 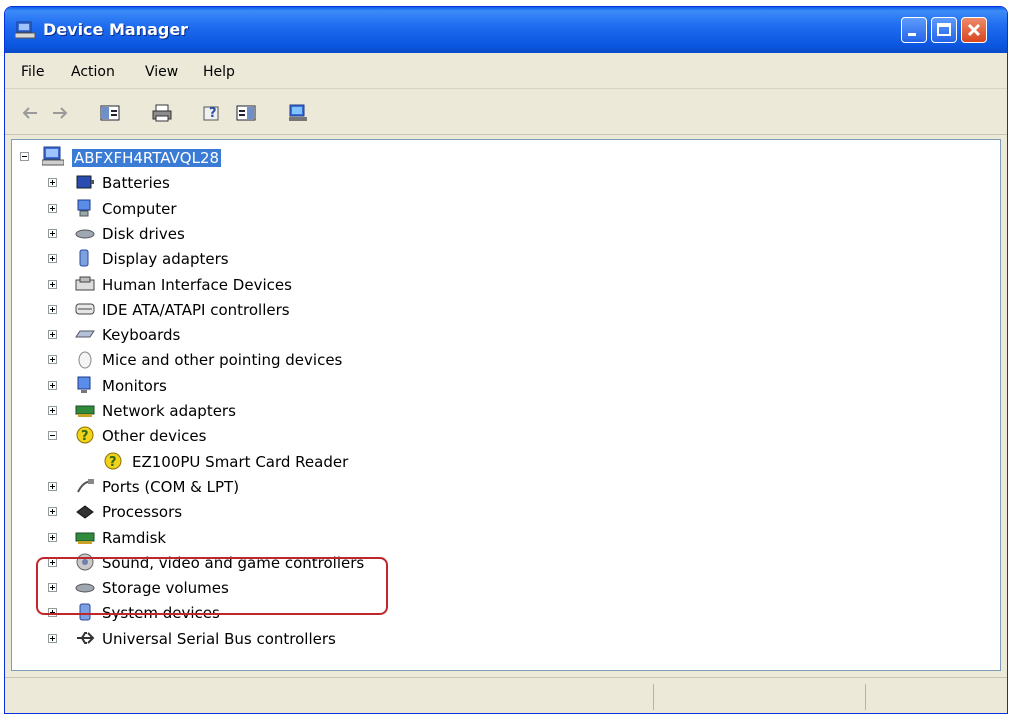 What do you see at coordinates (110, 113) in the screenshot?
I see `show-hide-console-tree-icon` at bounding box center [110, 113].